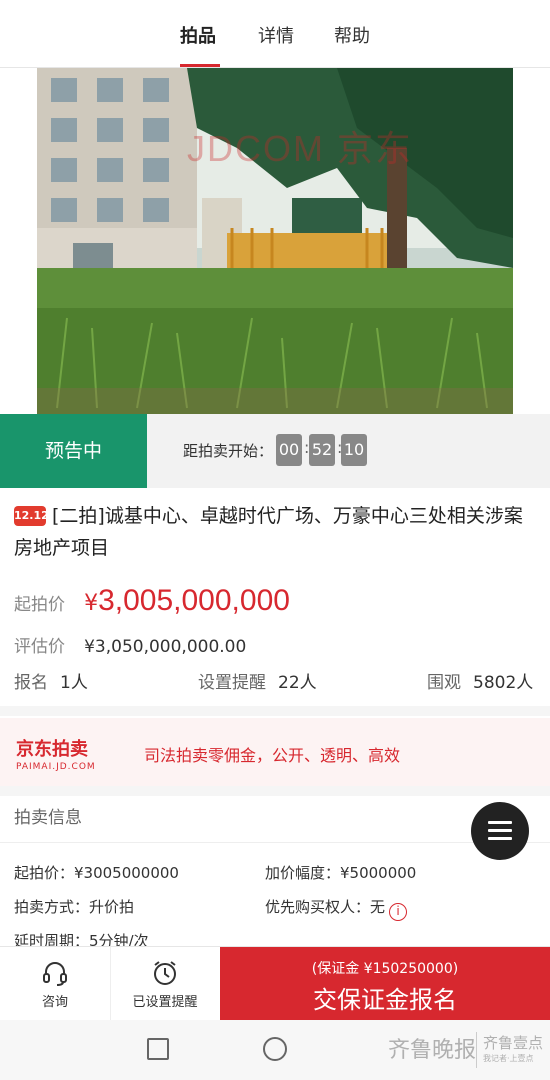 The image size is (550, 1080). Describe the element at coordinates (354, 450) in the screenshot. I see `countdown-seconds: 10` at that location.